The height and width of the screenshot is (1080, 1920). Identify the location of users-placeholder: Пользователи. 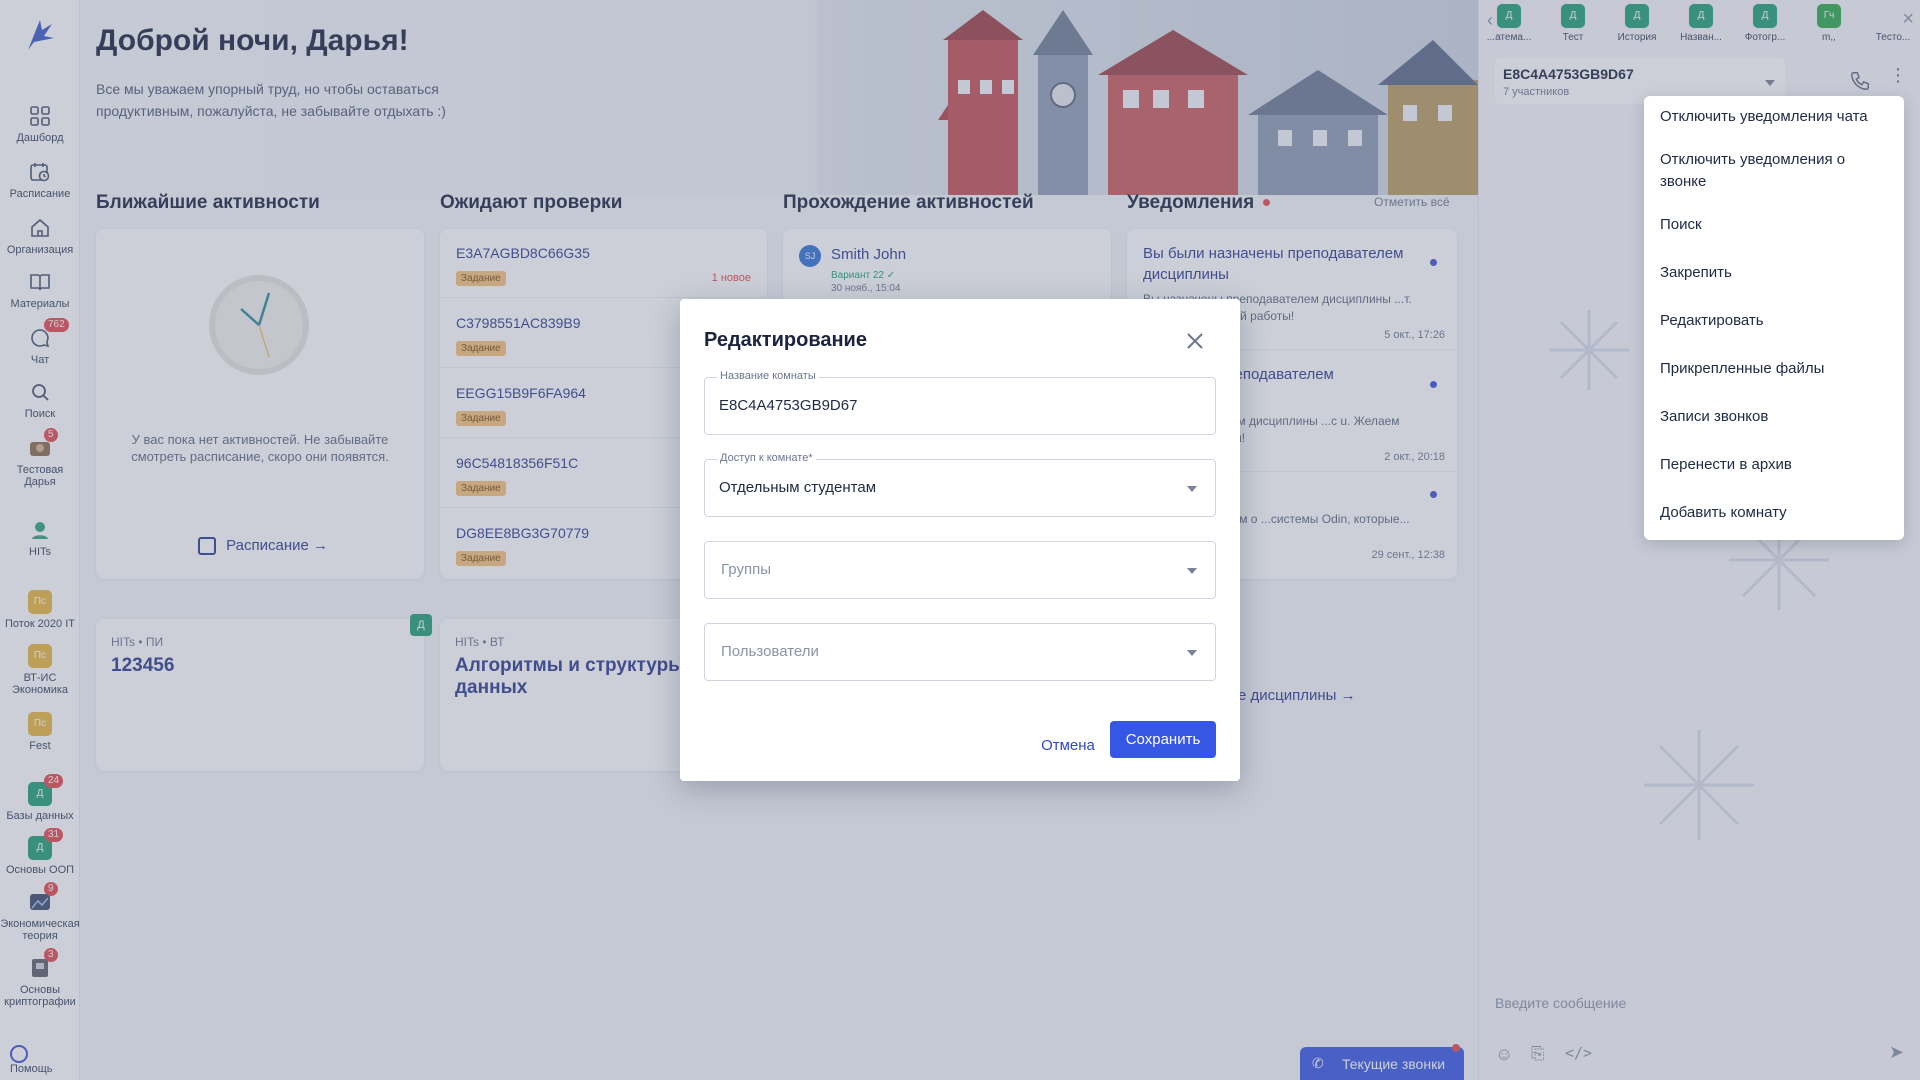
(770, 651).